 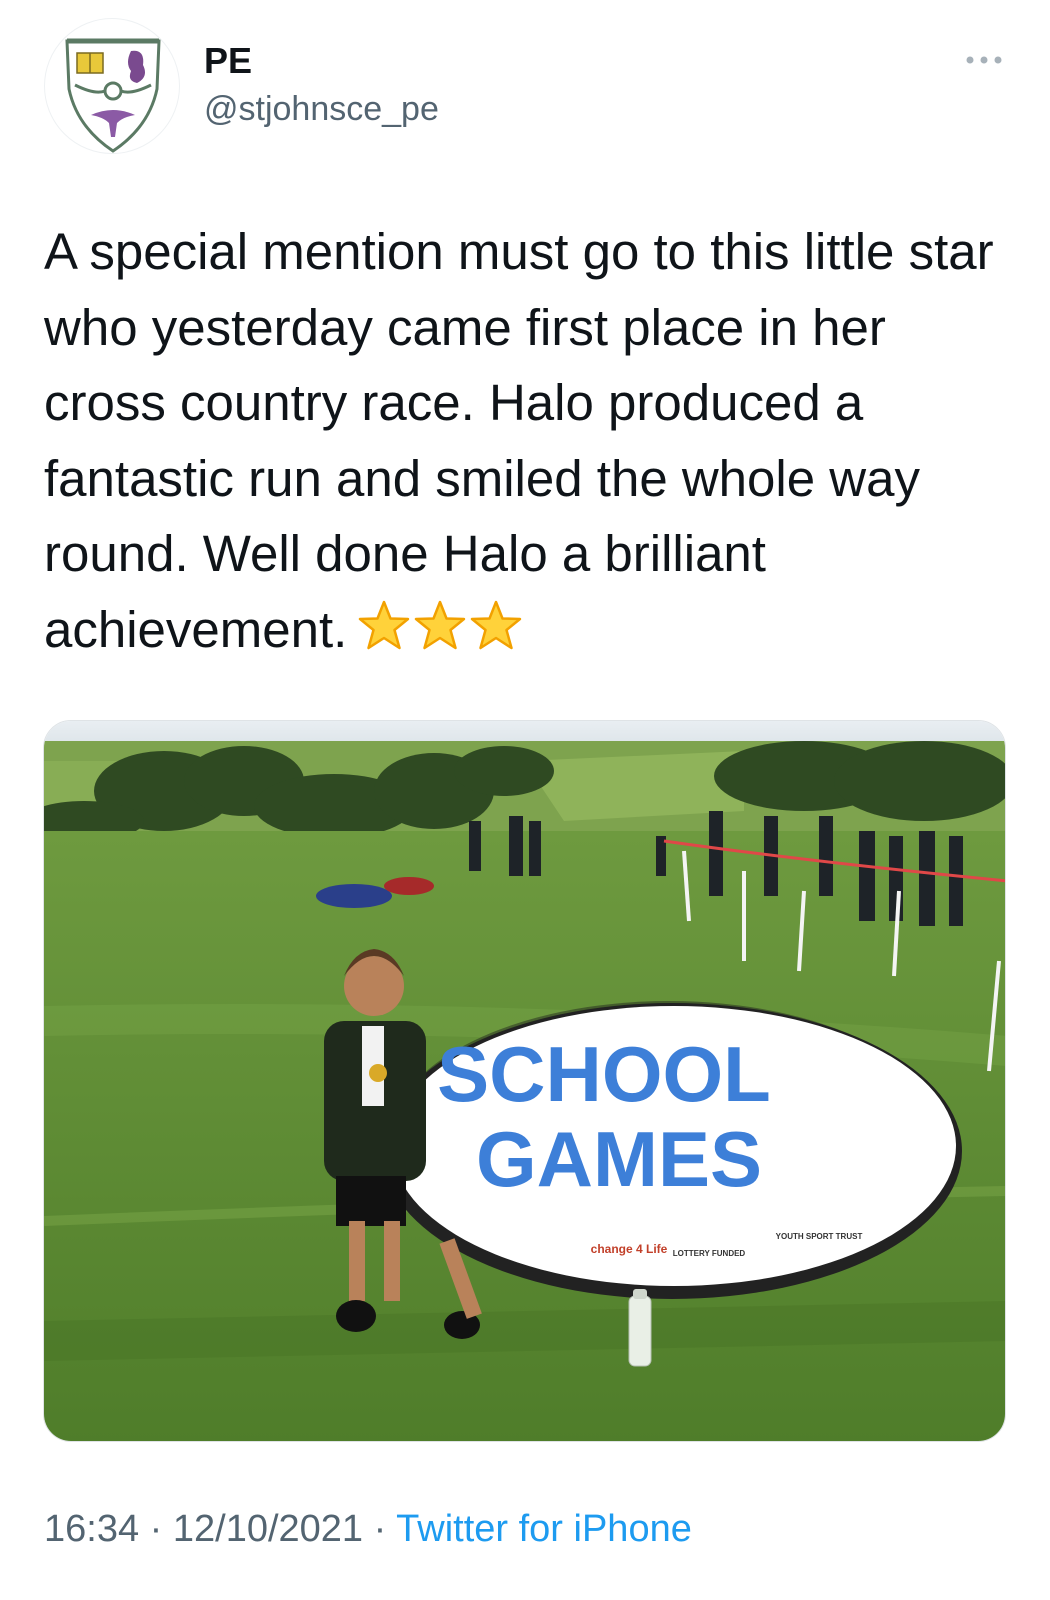 I want to click on more-horizontal-icon, so click(x=984, y=60).